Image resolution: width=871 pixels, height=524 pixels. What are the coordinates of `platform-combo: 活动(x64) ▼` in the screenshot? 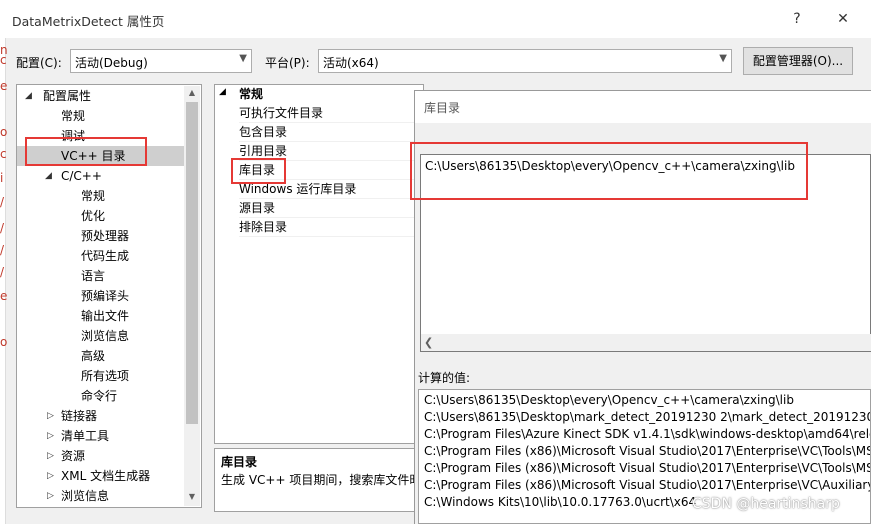 It's located at (525, 61).